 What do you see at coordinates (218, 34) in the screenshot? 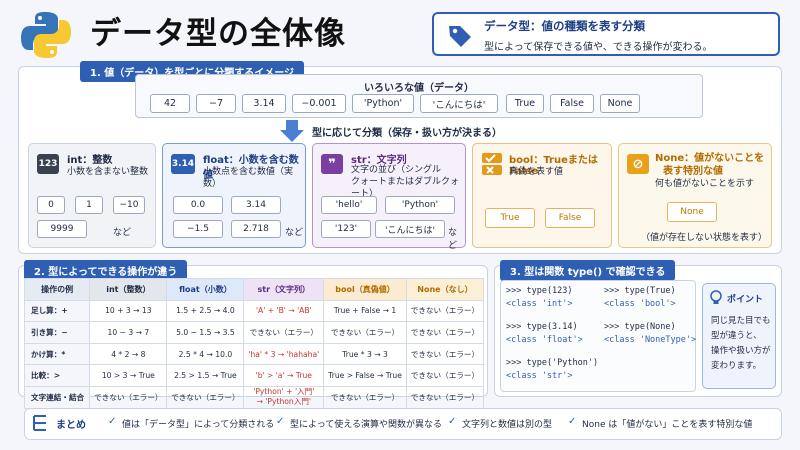
I see `page-title: データ型の全体像` at bounding box center [218, 34].